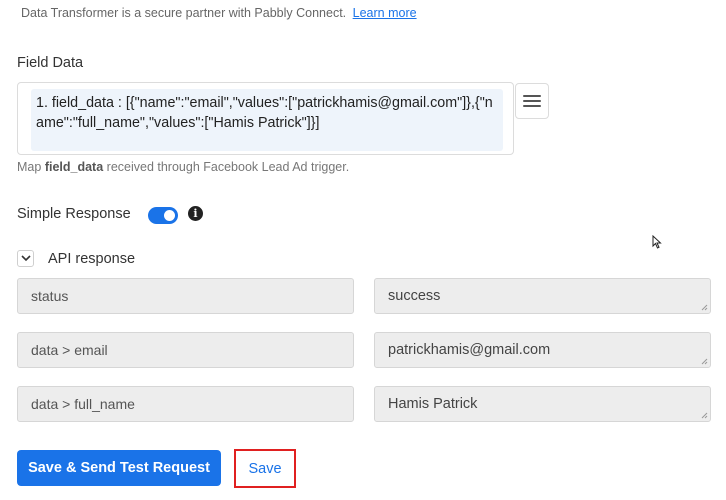  I want to click on response-value-field: Hamis Patrick, so click(542, 404).